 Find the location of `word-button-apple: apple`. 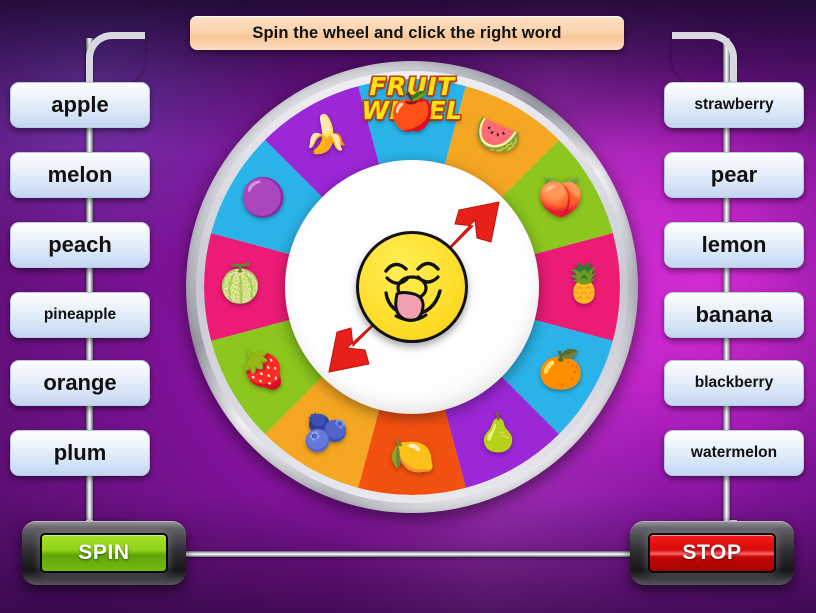

word-button-apple: apple is located at coordinates (80, 105).